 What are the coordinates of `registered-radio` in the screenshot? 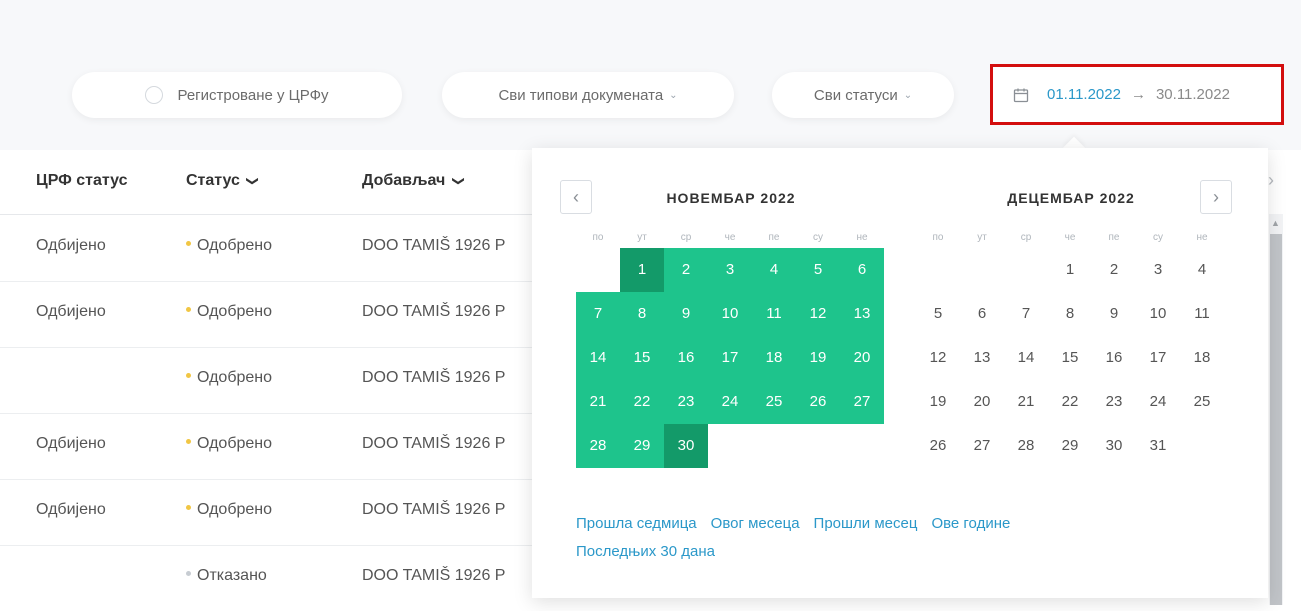 It's located at (154, 95).